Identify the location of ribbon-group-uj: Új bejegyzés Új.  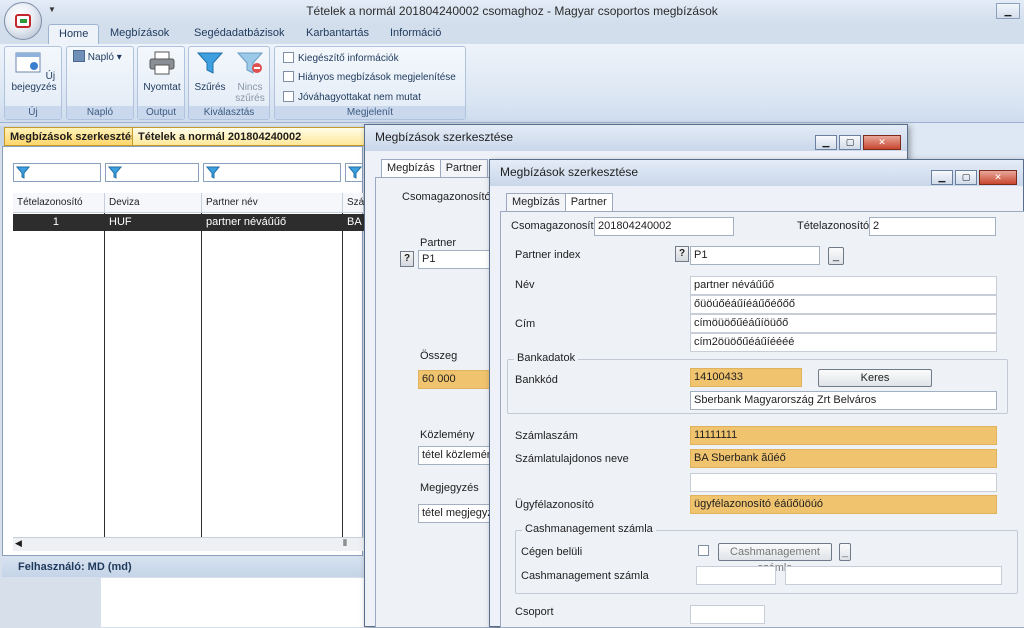
(33, 83).